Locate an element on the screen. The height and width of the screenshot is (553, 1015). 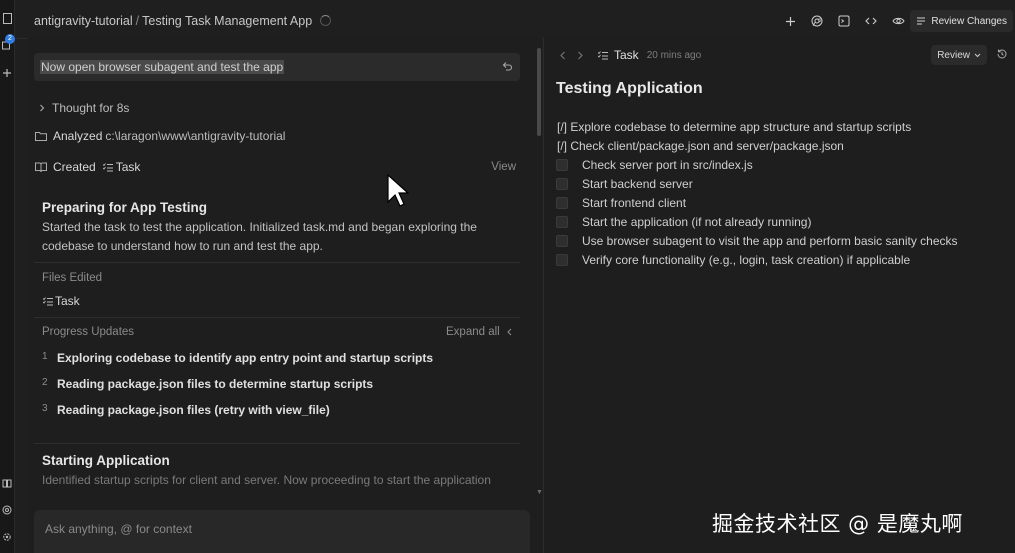
chat-input-box is located at coordinates (282, 531).